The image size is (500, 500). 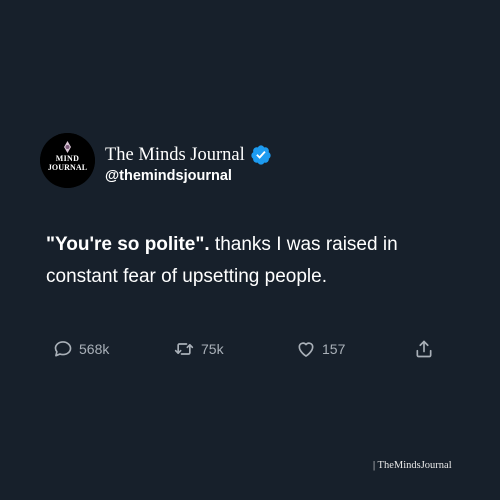 I want to click on heart-outline-icon, so click(x=306, y=349).